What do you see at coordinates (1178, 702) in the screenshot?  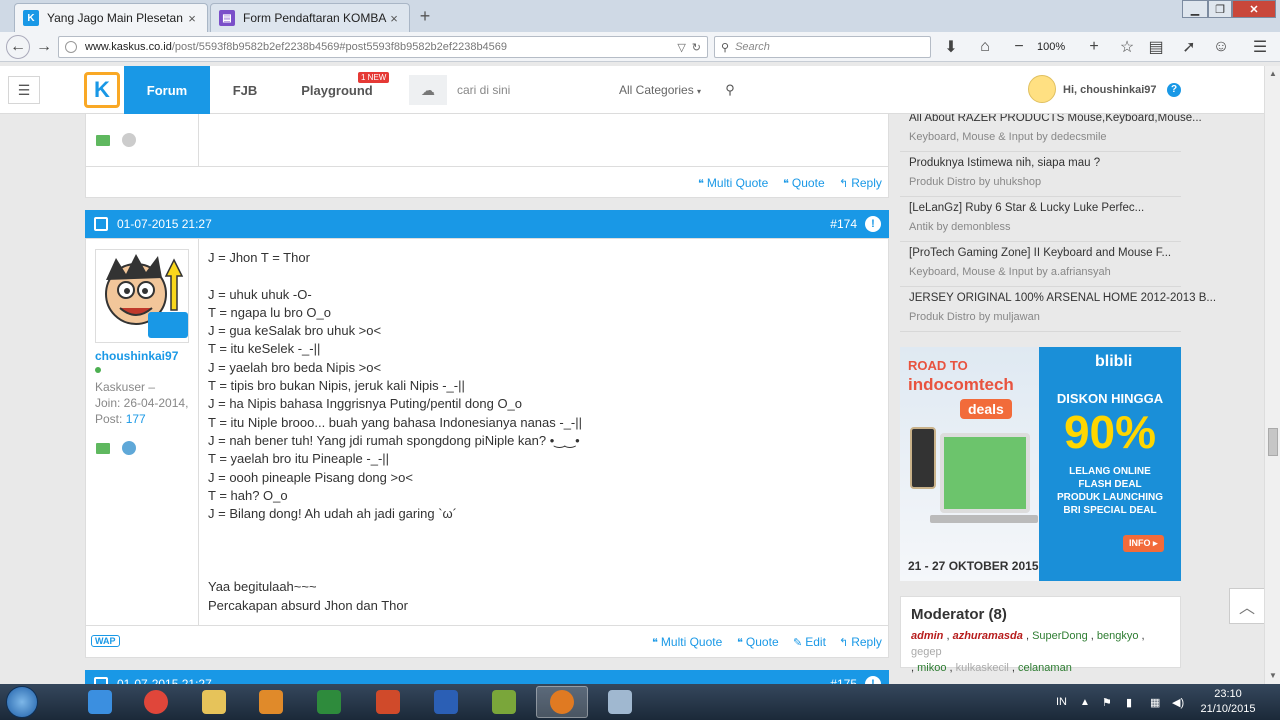 I see `volume-icon: ◀)` at bounding box center [1178, 702].